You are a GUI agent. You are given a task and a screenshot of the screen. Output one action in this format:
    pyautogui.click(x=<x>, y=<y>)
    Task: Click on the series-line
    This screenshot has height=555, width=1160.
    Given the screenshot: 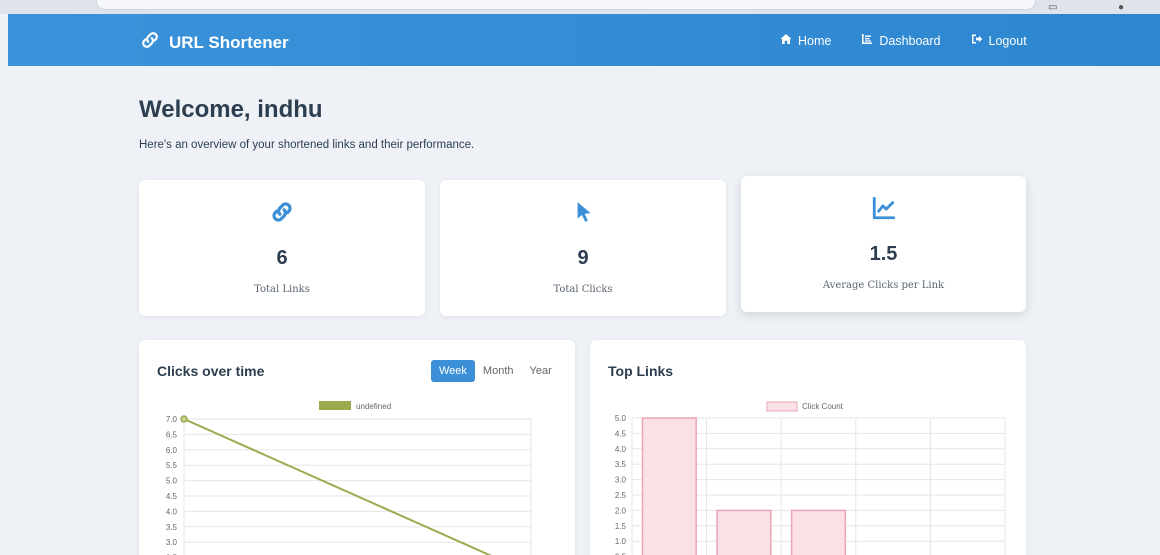 What is the action you would take?
    pyautogui.click(x=337, y=486)
    